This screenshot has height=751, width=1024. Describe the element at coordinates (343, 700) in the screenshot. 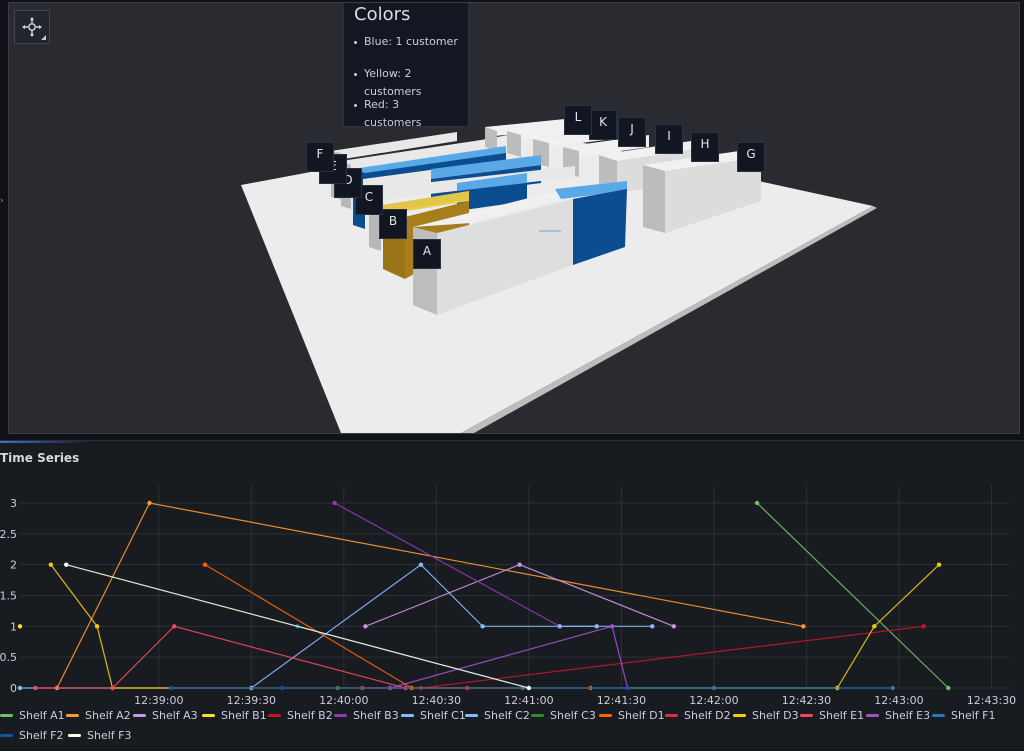

I see `x-tick-label: 12:40:00` at that location.